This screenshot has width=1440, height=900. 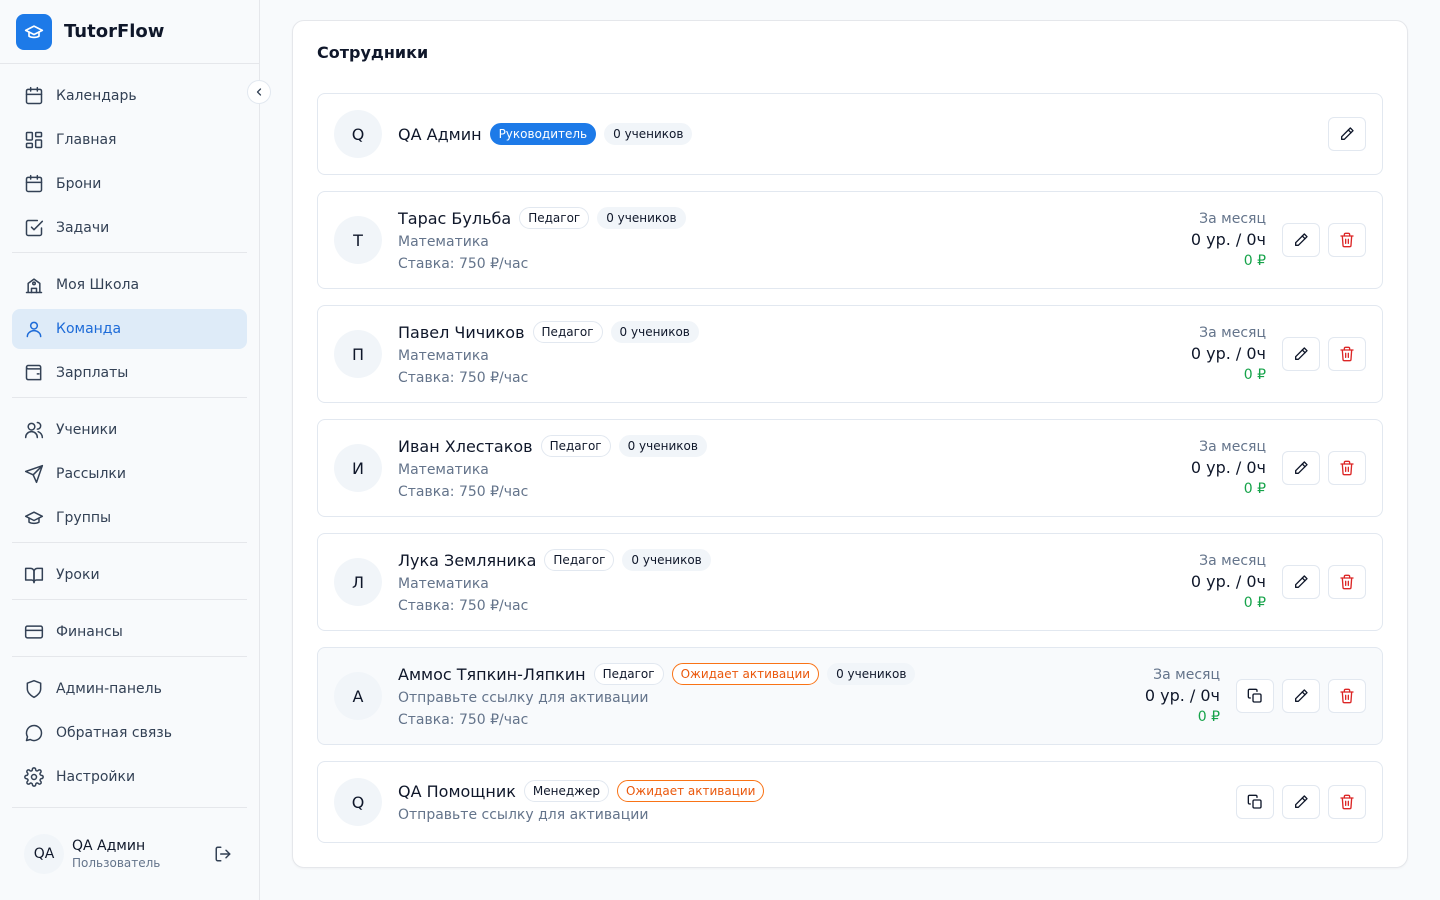 I want to click on brand: TutorFlow, so click(x=129, y=32).